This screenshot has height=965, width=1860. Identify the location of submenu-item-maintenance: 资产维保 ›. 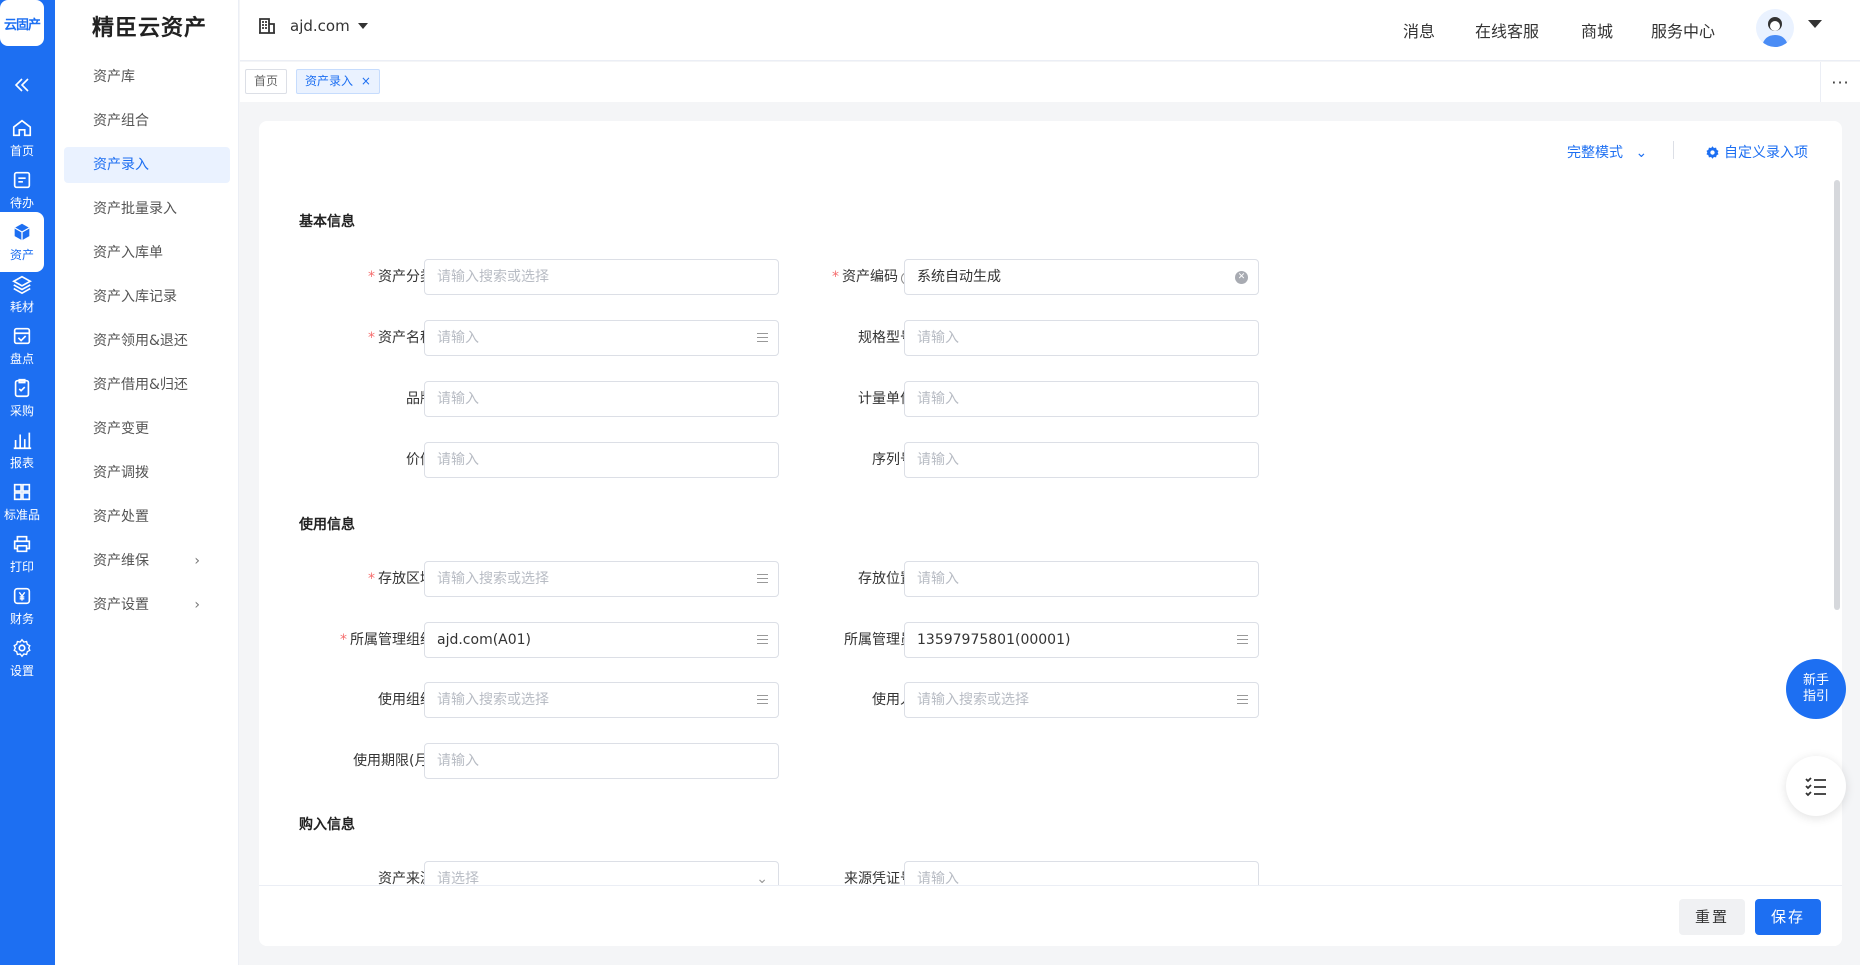
(147, 561).